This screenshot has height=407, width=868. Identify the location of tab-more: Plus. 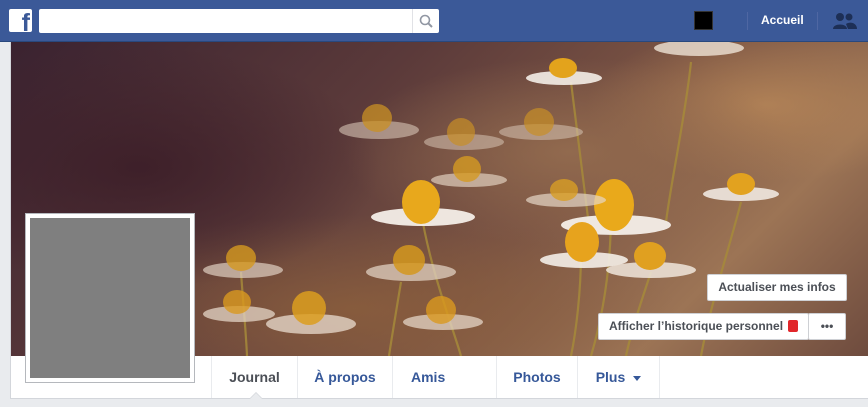
(618, 377).